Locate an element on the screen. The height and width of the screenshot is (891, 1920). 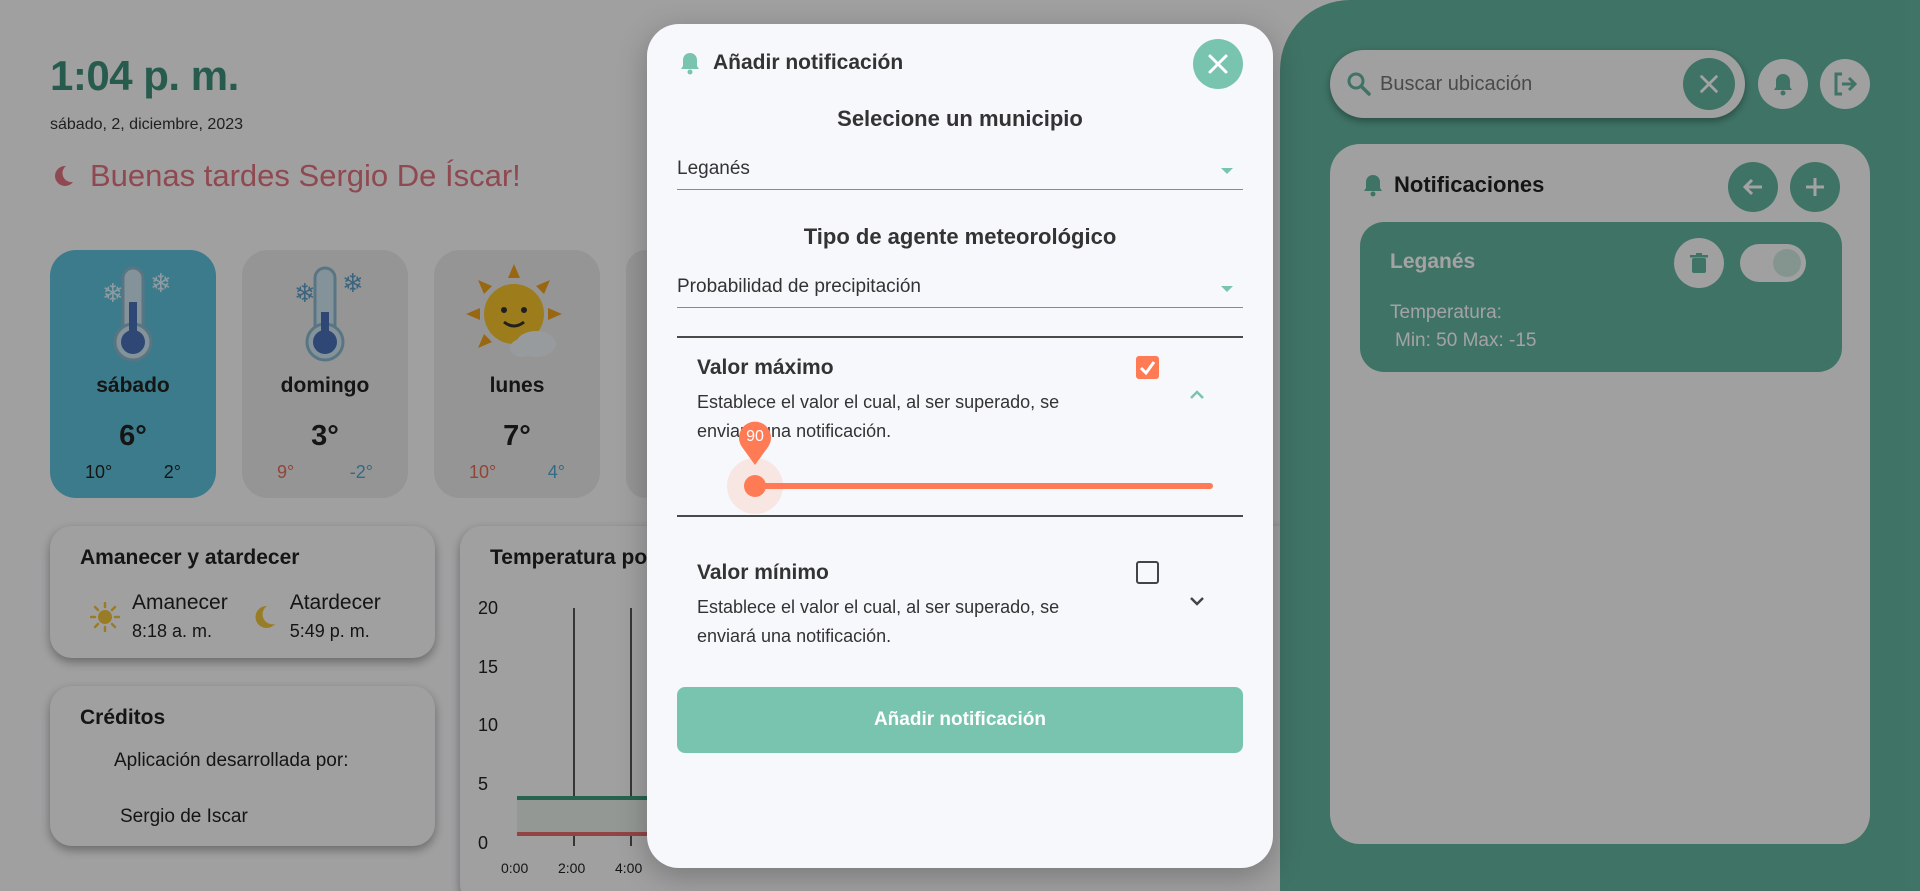
submit-notification-button: Añadir notificación is located at coordinates (960, 720).